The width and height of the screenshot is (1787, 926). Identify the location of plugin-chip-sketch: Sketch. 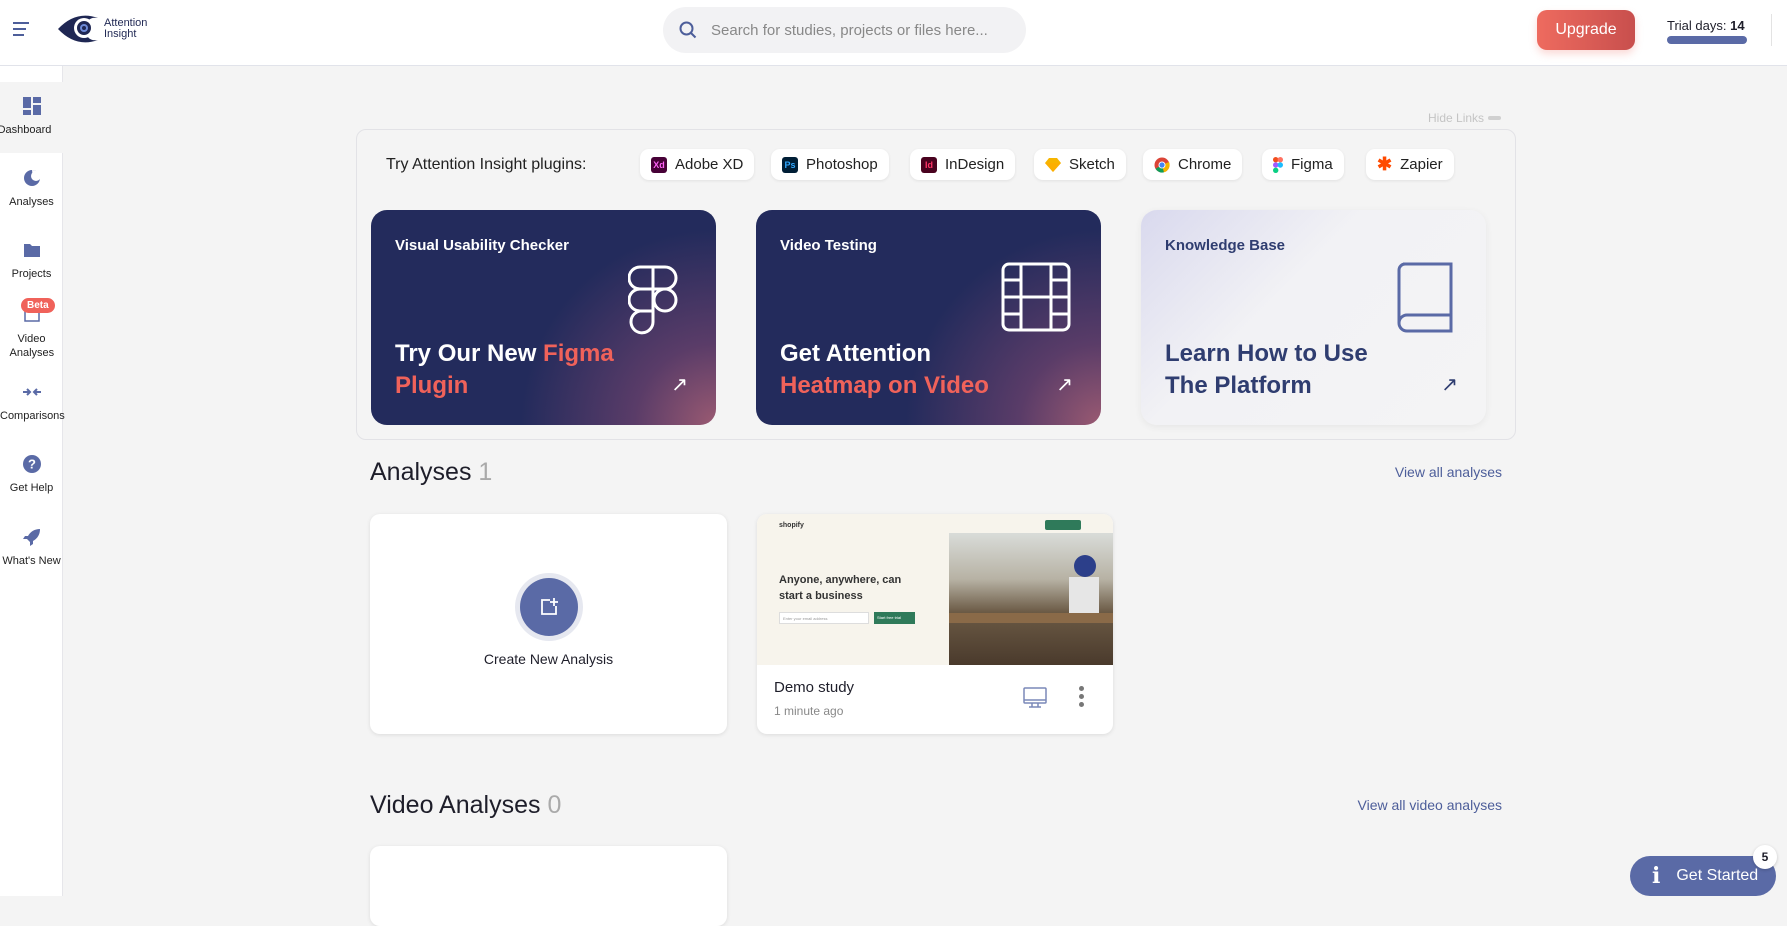
(1080, 164).